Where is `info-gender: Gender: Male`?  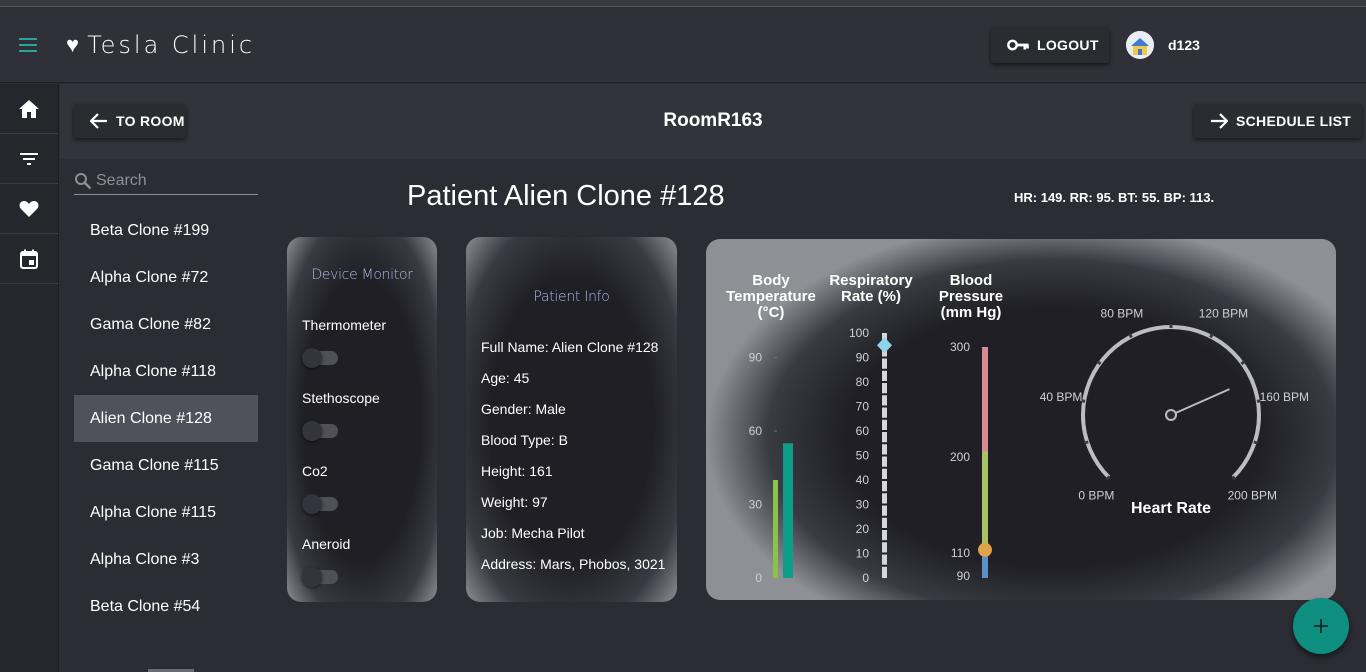 info-gender: Gender: Male is located at coordinates (523, 409).